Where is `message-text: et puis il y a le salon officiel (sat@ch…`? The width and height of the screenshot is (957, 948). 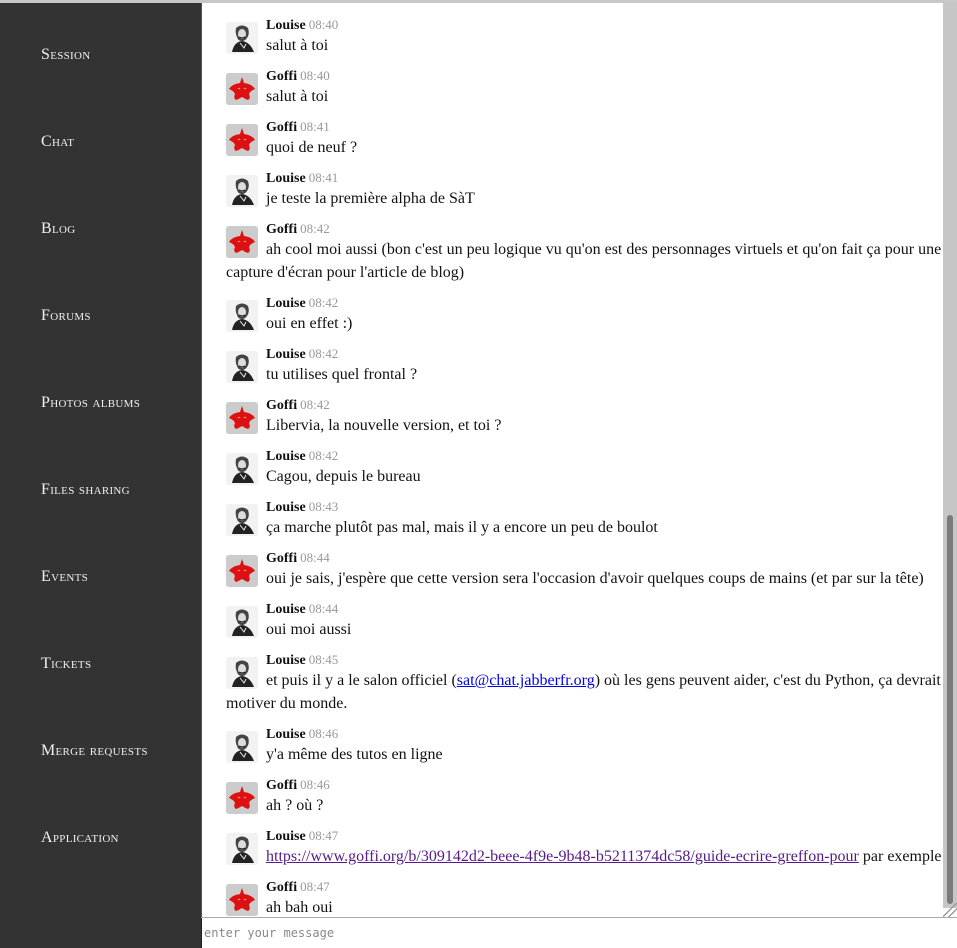 message-text: et puis il y a le salon officiel (sat@ch… is located at coordinates (584, 692).